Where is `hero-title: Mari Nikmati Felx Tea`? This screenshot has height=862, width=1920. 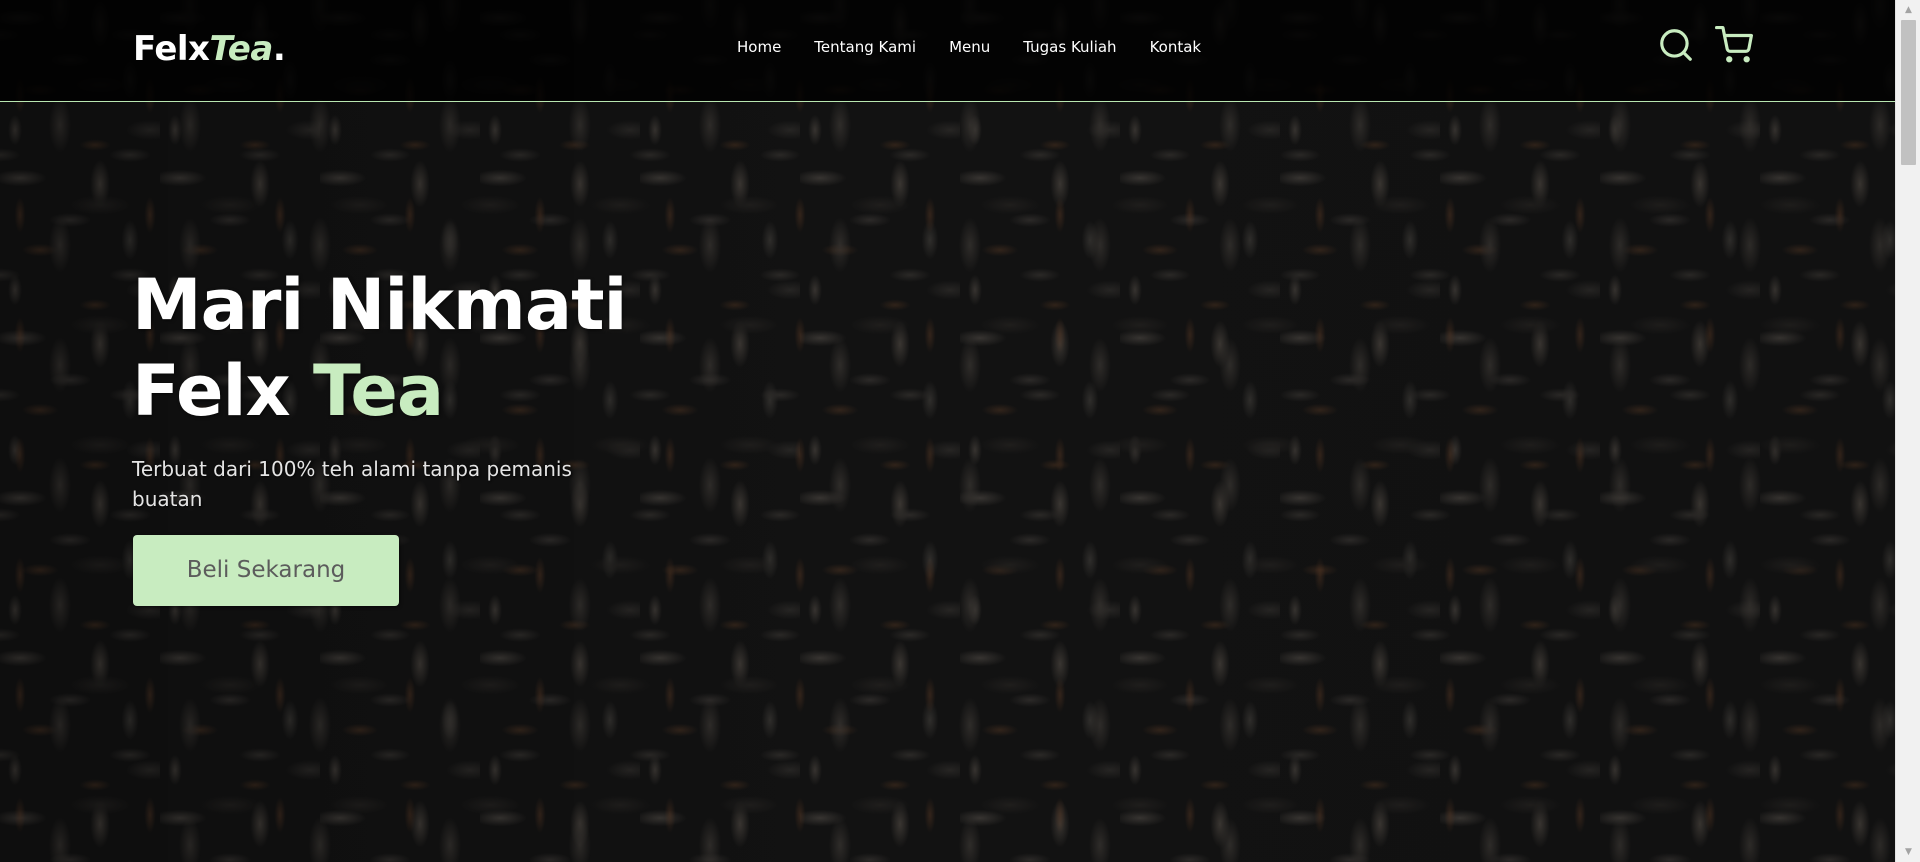 hero-title: Mari Nikmati Felx Tea is located at coordinates (412, 348).